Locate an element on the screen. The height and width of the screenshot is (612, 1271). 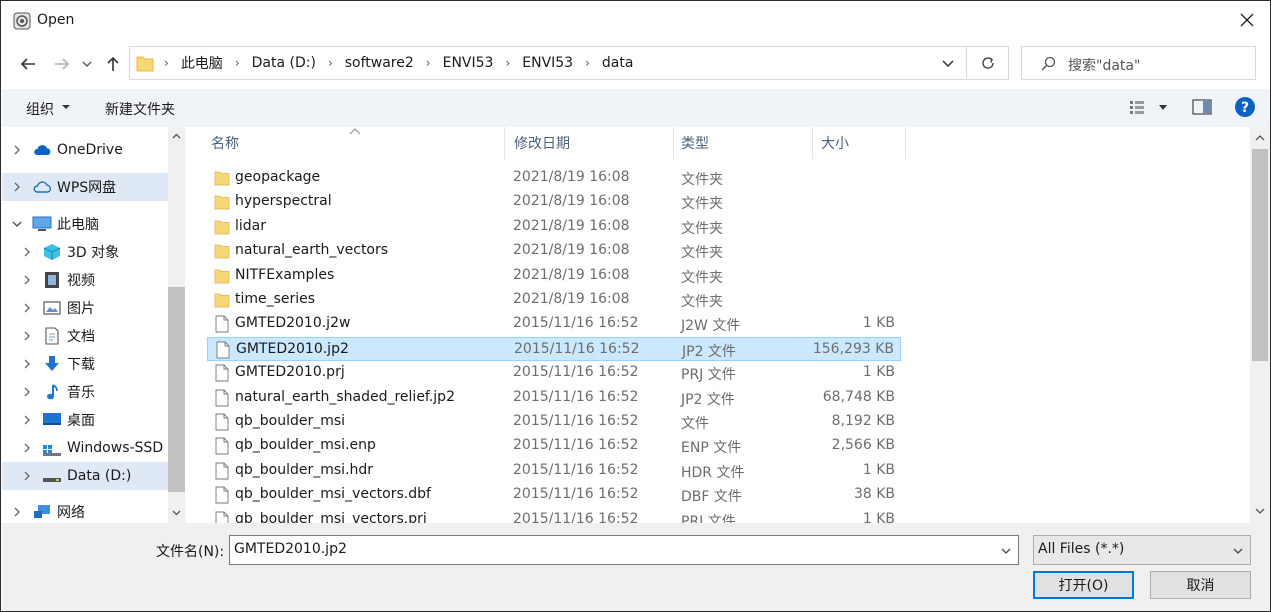
file-row: GMTED2010.j2w 2015/11/16 16:52 J2W 文件 1 KB is located at coordinates (554, 324).